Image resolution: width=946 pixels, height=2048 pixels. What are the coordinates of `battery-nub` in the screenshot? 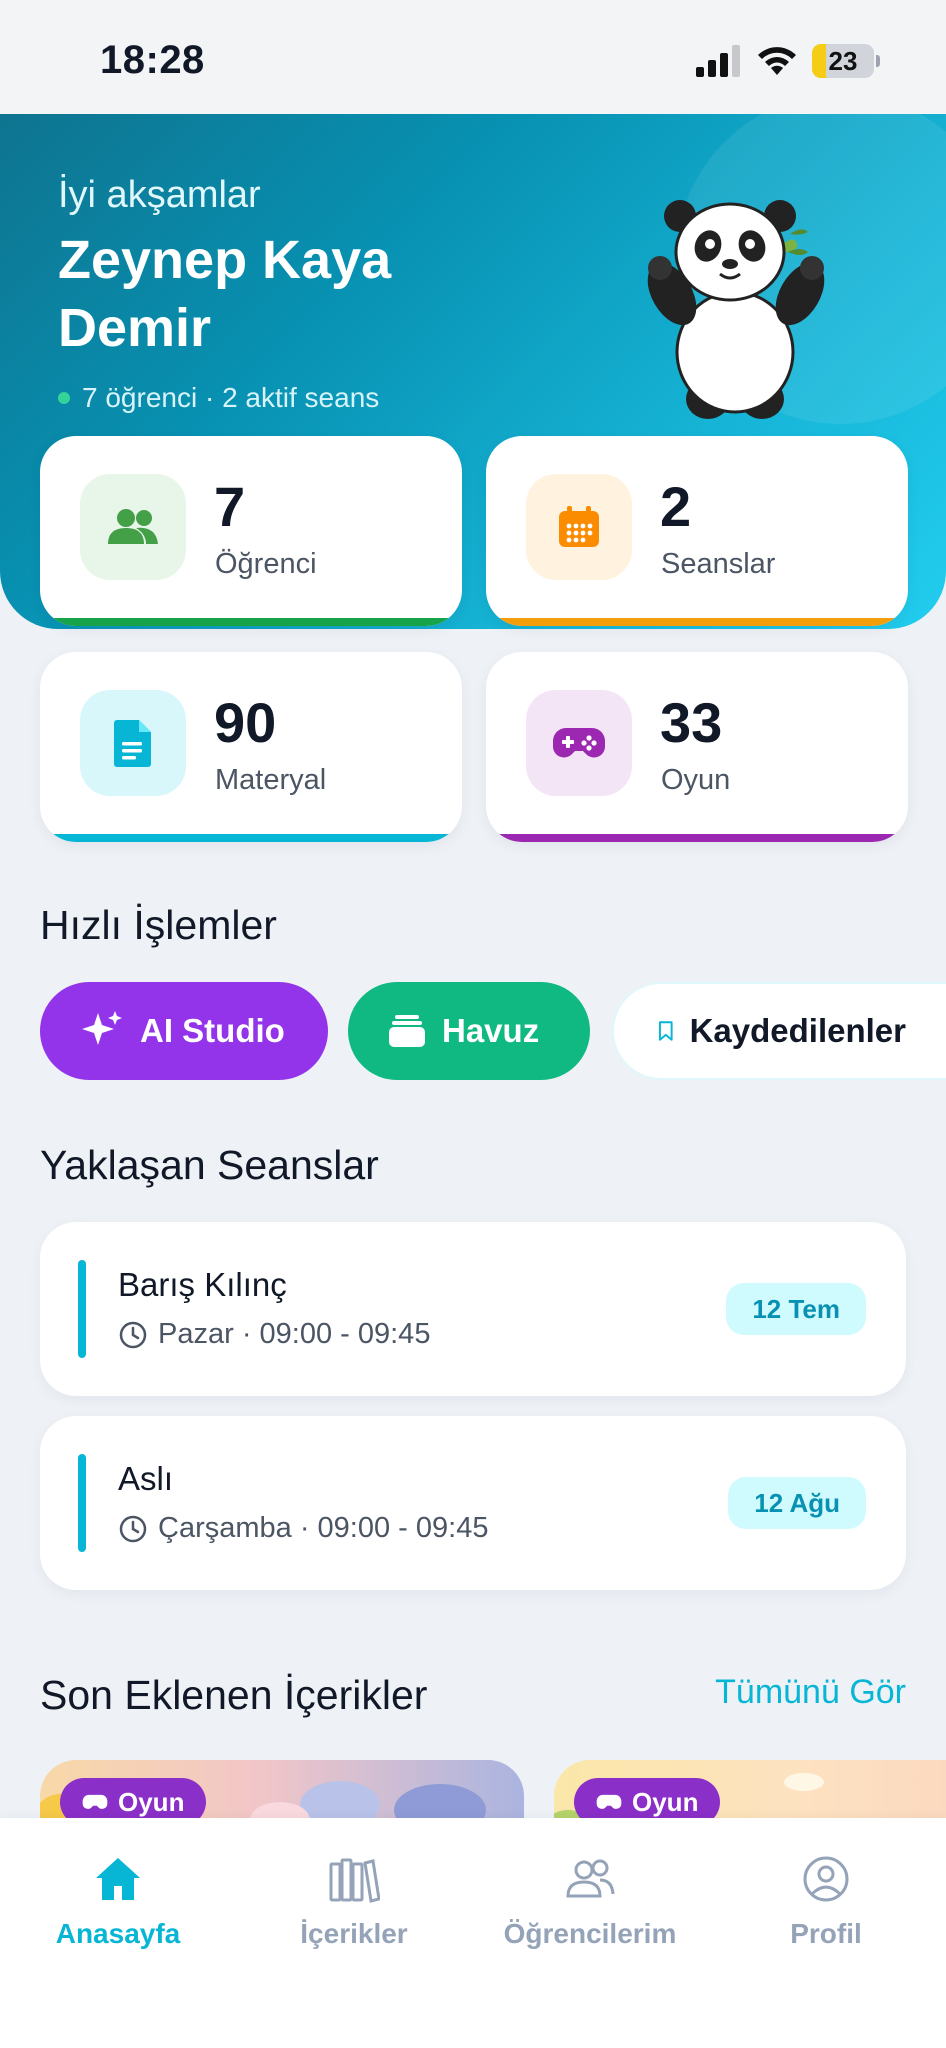 It's located at (878, 61).